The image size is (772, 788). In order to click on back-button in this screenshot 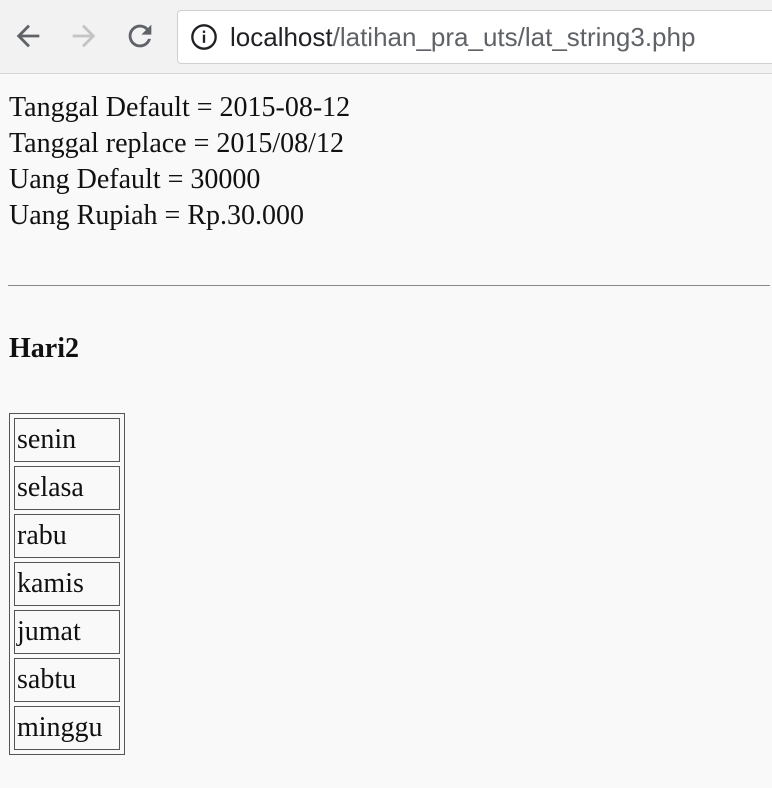, I will do `click(28, 36)`.